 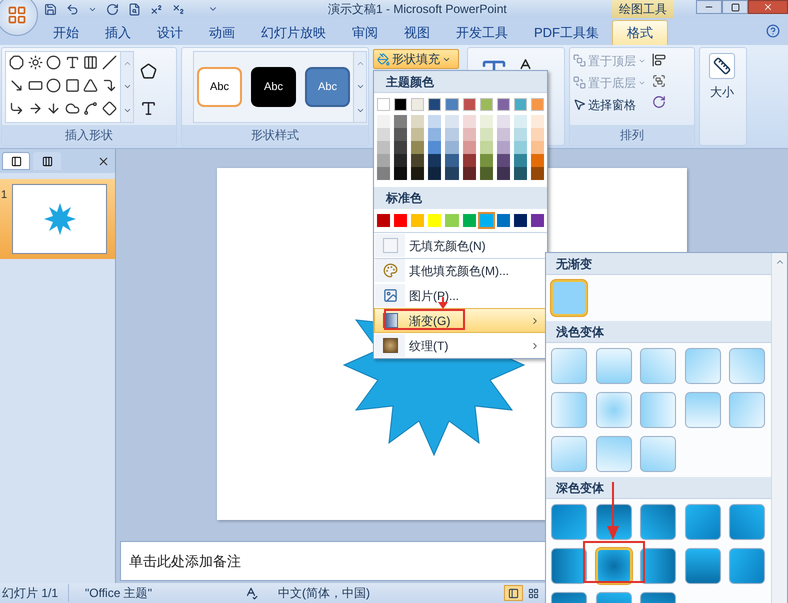 What do you see at coordinates (89, 135) in the screenshot?
I see `group-label: 插入形状` at bounding box center [89, 135].